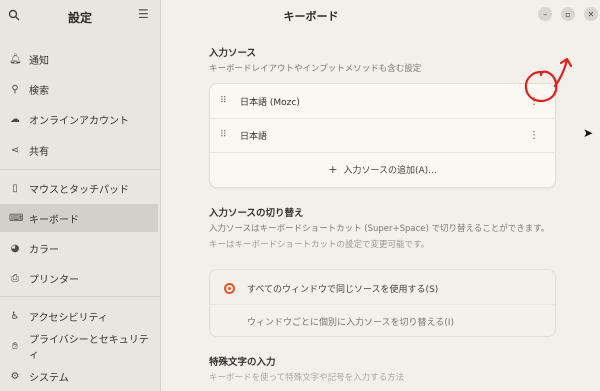  I want to click on sidebar-item-label: アクセシビリティ, so click(68, 318).